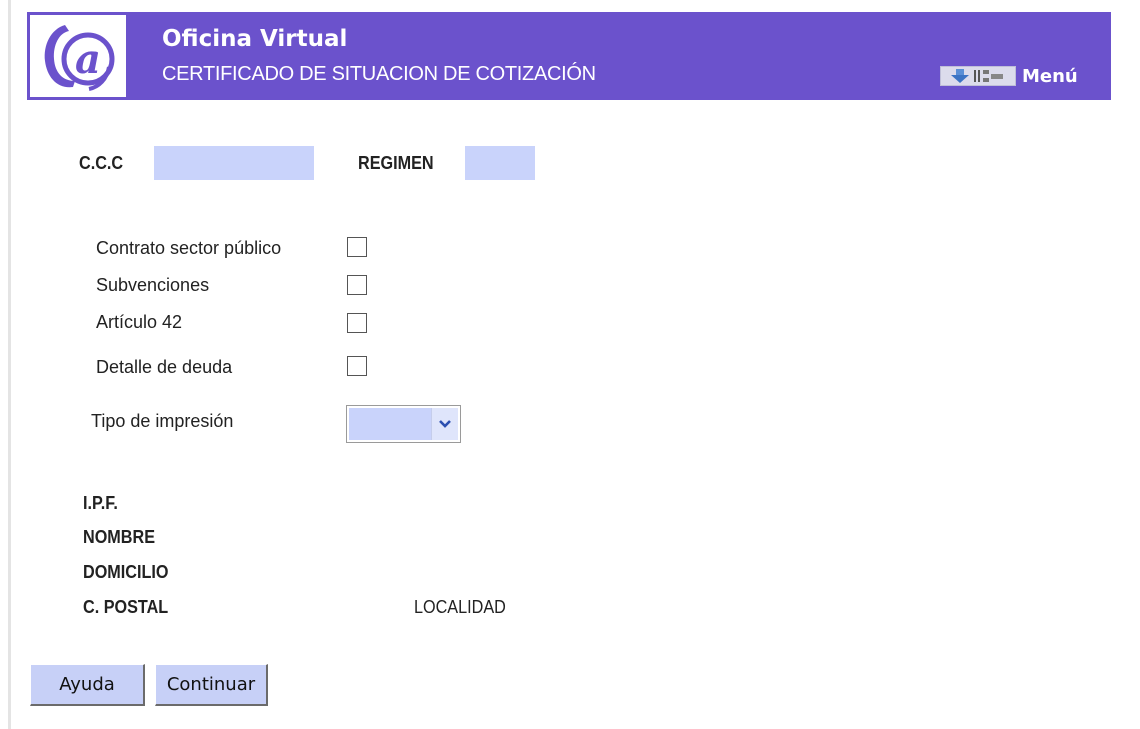  What do you see at coordinates (9, 364) in the screenshot?
I see `left-border` at bounding box center [9, 364].